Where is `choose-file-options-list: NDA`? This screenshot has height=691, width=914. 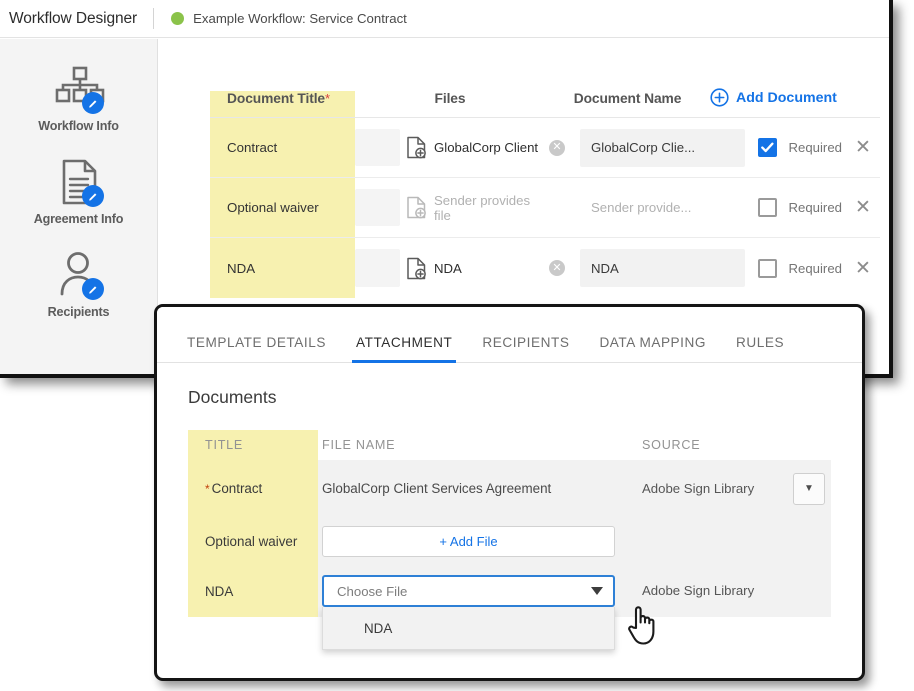
choose-file-options-list: NDA is located at coordinates (468, 628).